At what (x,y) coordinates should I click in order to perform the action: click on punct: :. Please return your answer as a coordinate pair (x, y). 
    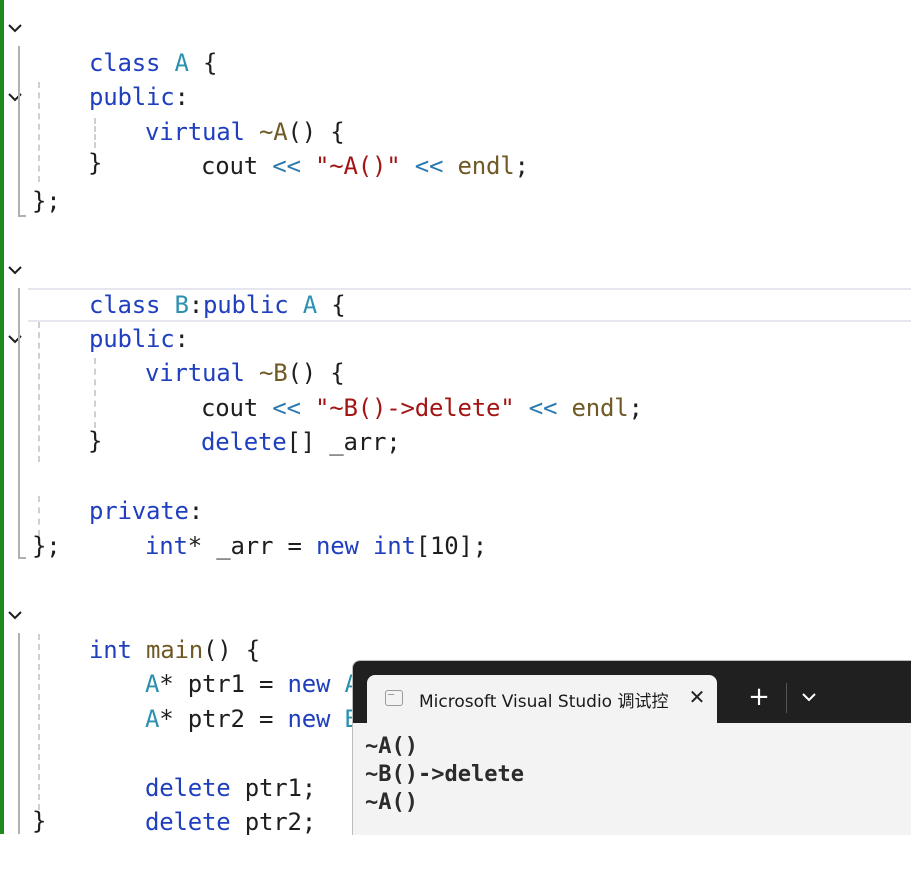
    Looking at the image, I should click on (195, 305).